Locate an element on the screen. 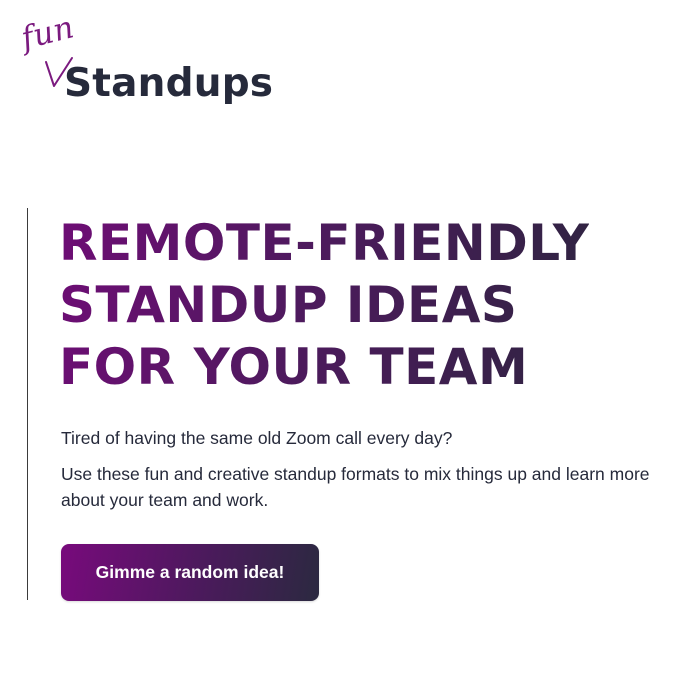 Image resolution: width=700 pixels, height=700 pixels. random-idea-button: Gimme a random idea! is located at coordinates (190, 572).